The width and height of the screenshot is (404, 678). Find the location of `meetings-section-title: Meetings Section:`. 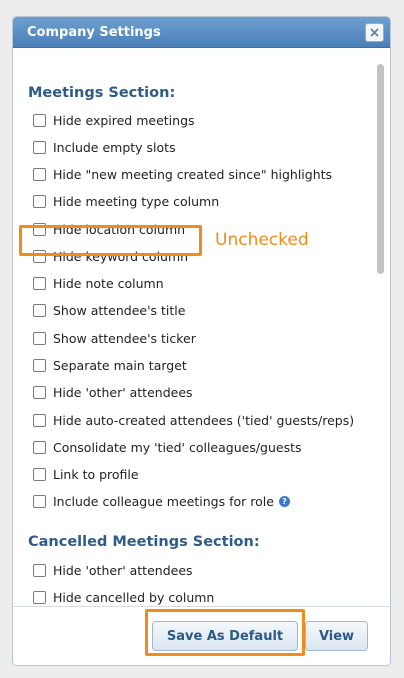

meetings-section-title: Meetings Section: is located at coordinates (102, 93).